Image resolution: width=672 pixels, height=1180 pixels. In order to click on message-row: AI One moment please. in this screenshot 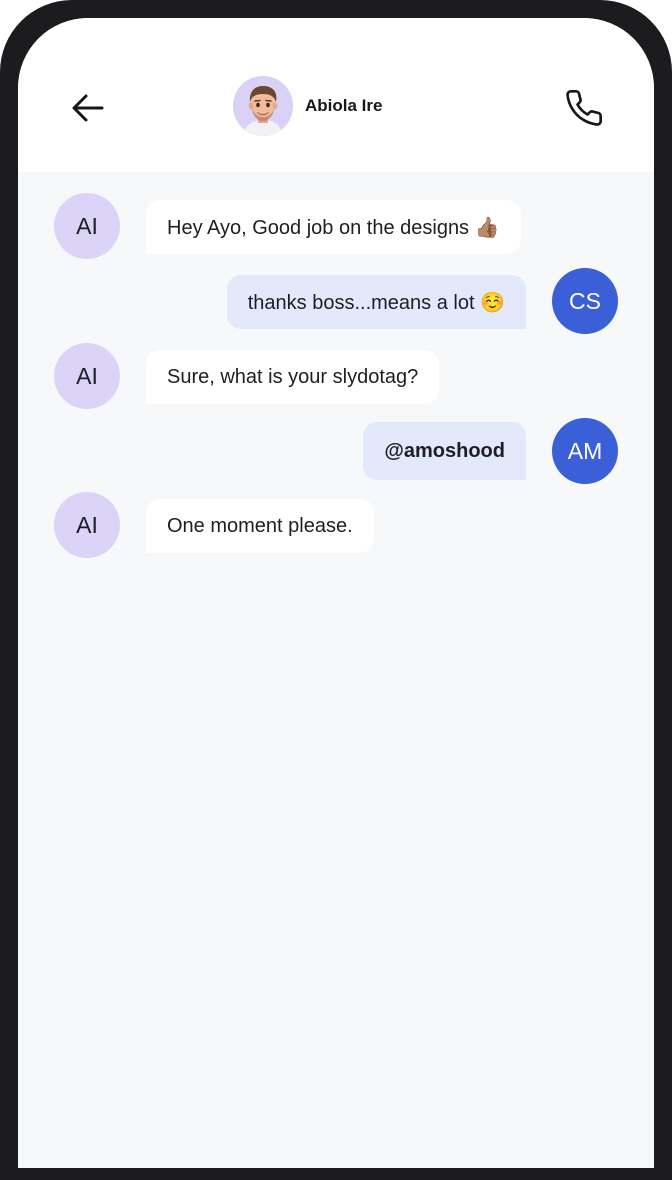, I will do `click(336, 526)`.